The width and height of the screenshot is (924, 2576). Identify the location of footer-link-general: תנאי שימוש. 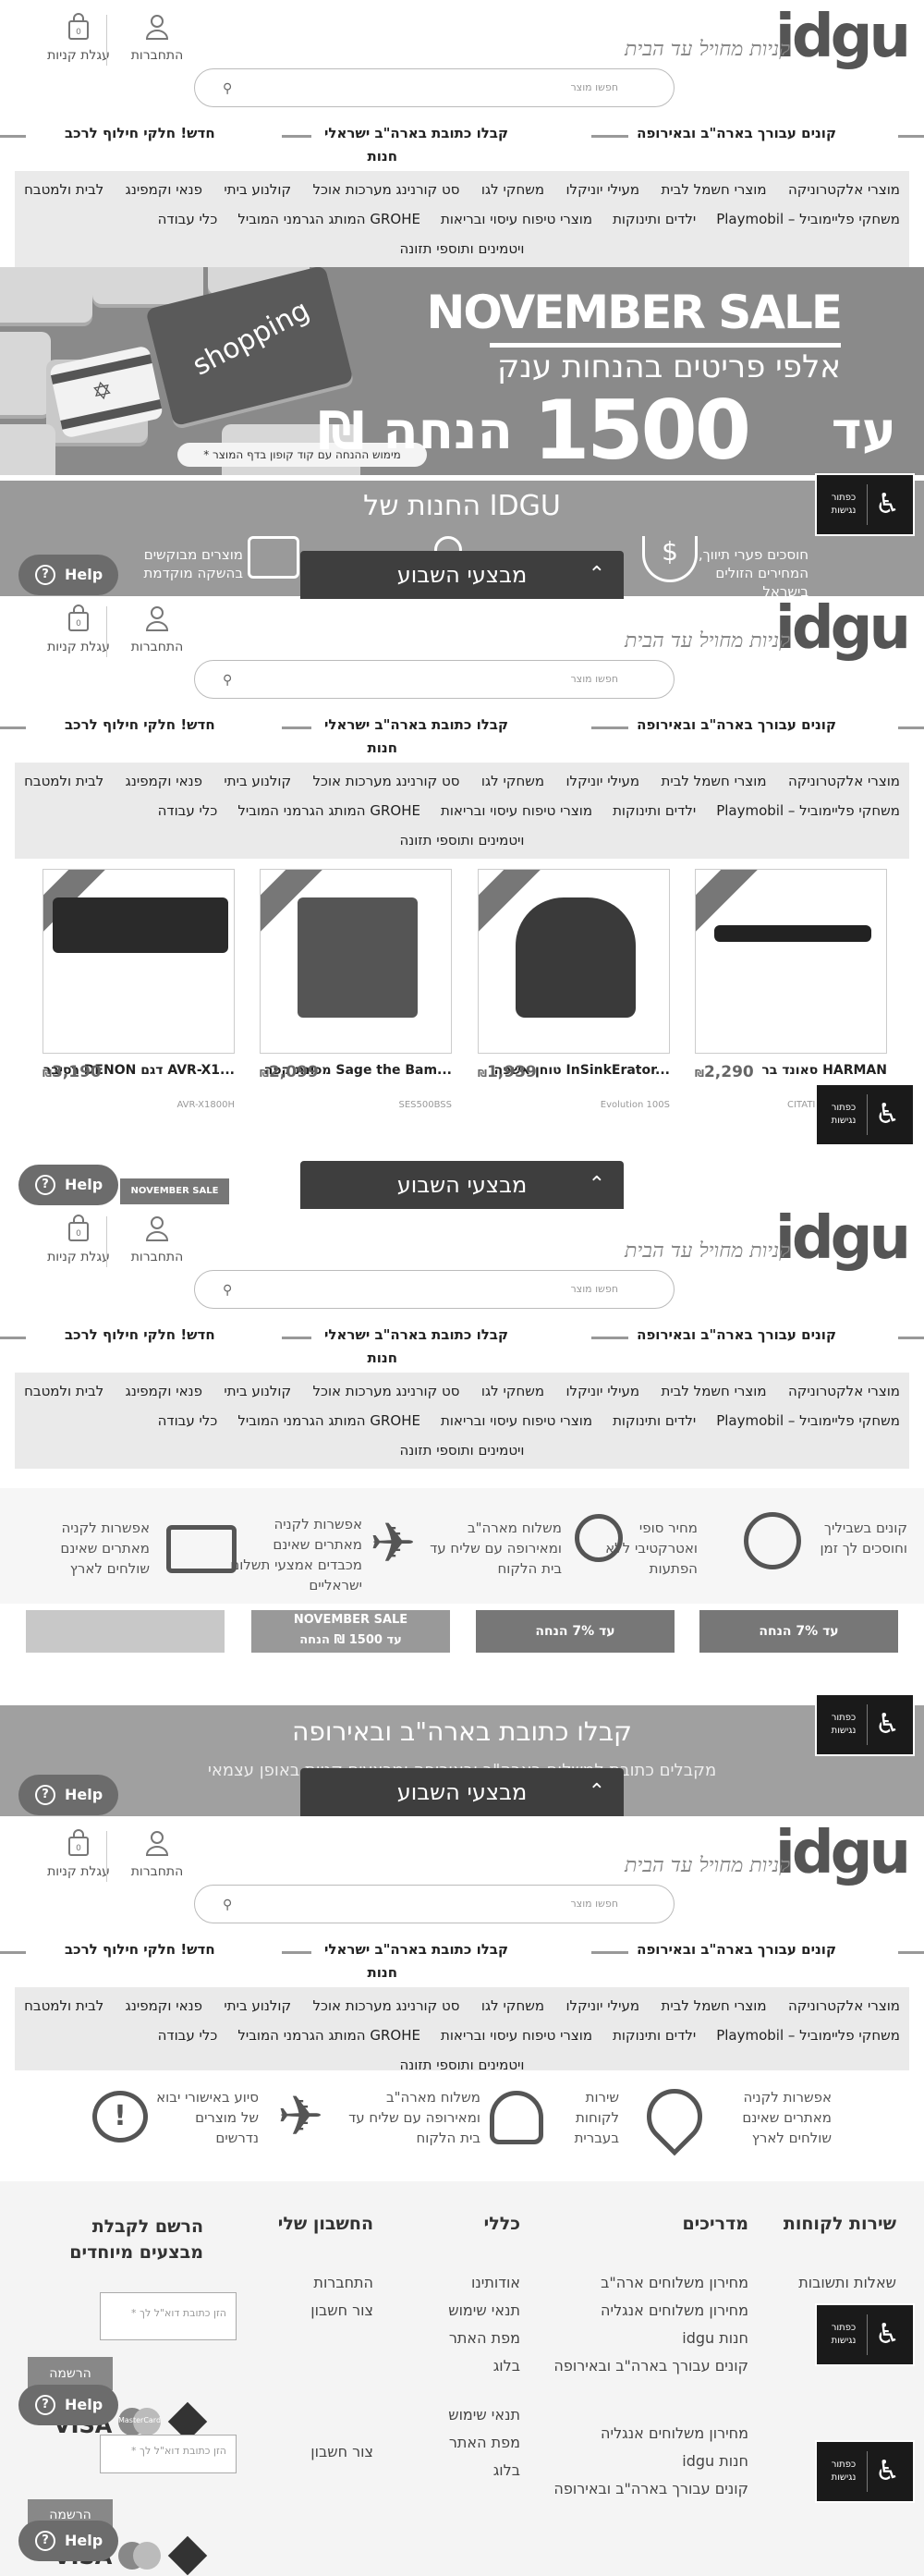
(484, 2311).